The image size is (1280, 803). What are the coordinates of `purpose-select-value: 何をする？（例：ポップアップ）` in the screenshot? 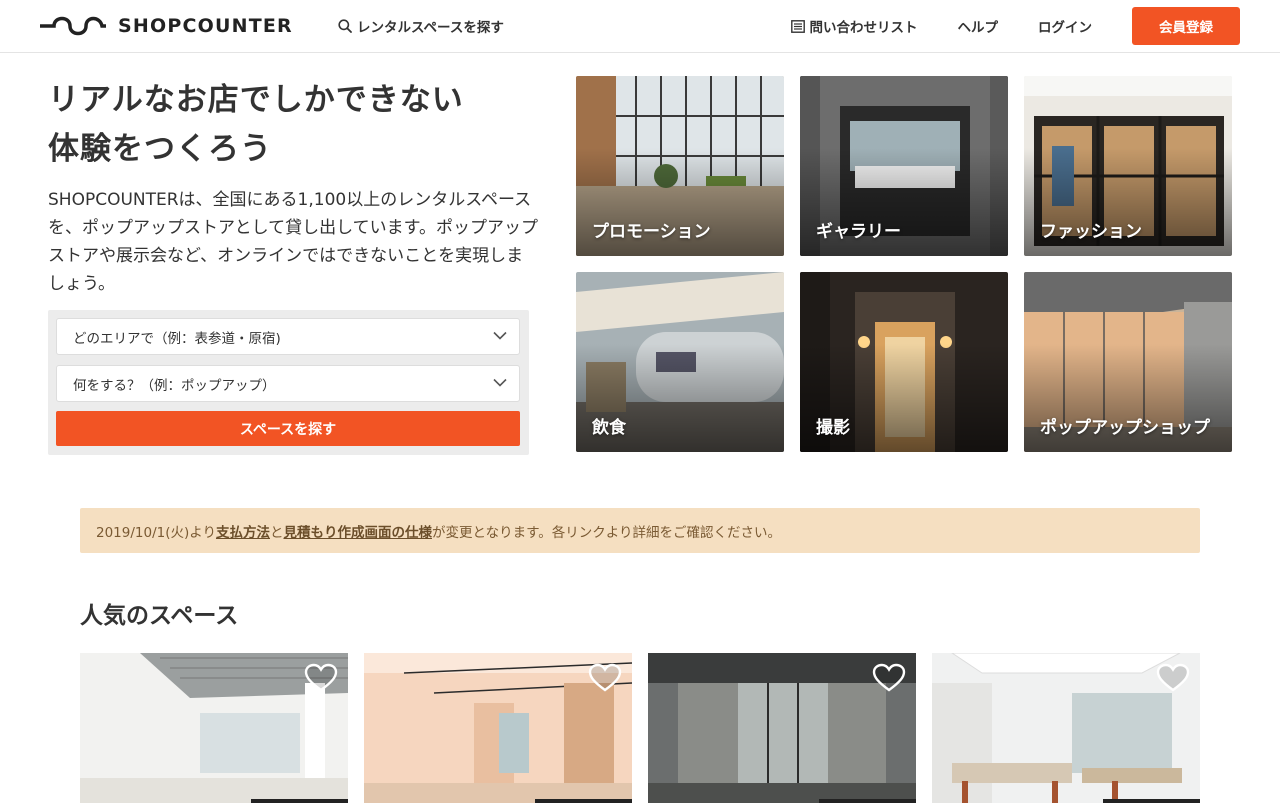 It's located at (174, 385).